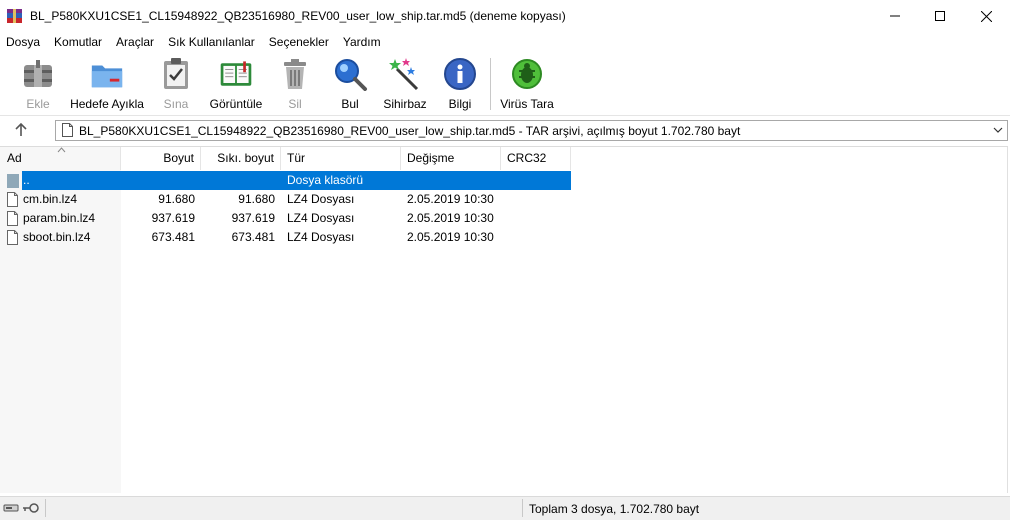 Image resolution: width=1010 pixels, height=520 pixels. I want to click on row-packed: 937.619, so click(253, 218).